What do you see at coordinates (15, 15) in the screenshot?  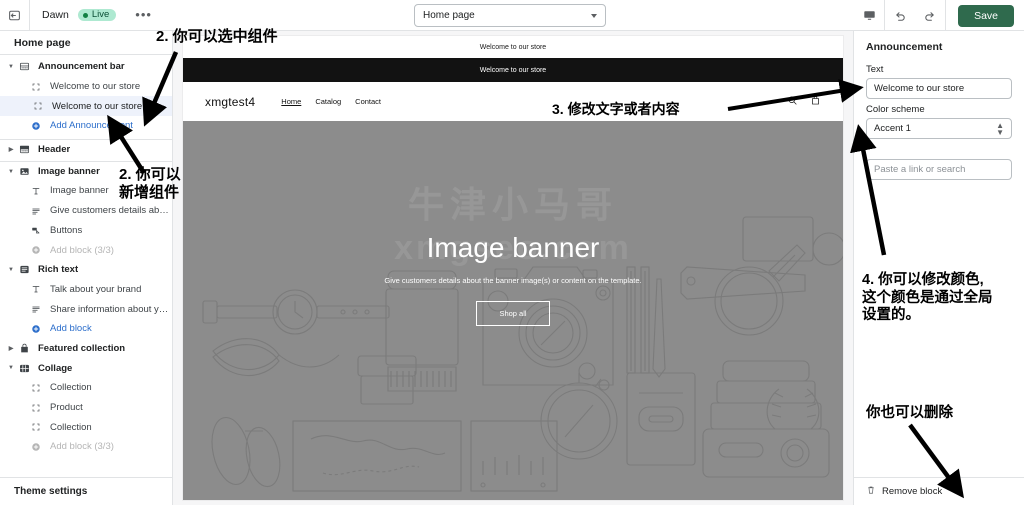 I see `exit-editor-icon` at bounding box center [15, 15].